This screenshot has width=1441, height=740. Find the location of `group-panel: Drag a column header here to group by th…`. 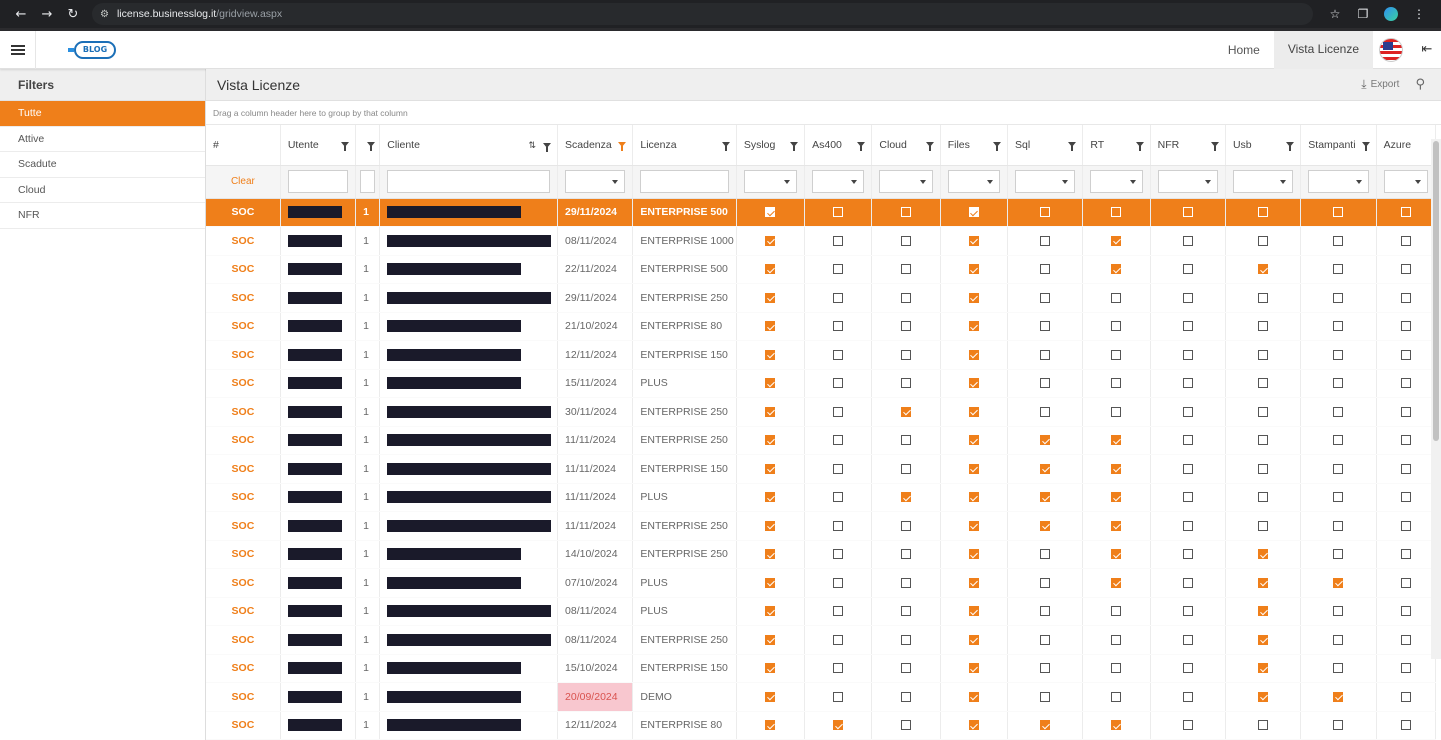

group-panel: Drag a column header here to group by th… is located at coordinates (823, 113).